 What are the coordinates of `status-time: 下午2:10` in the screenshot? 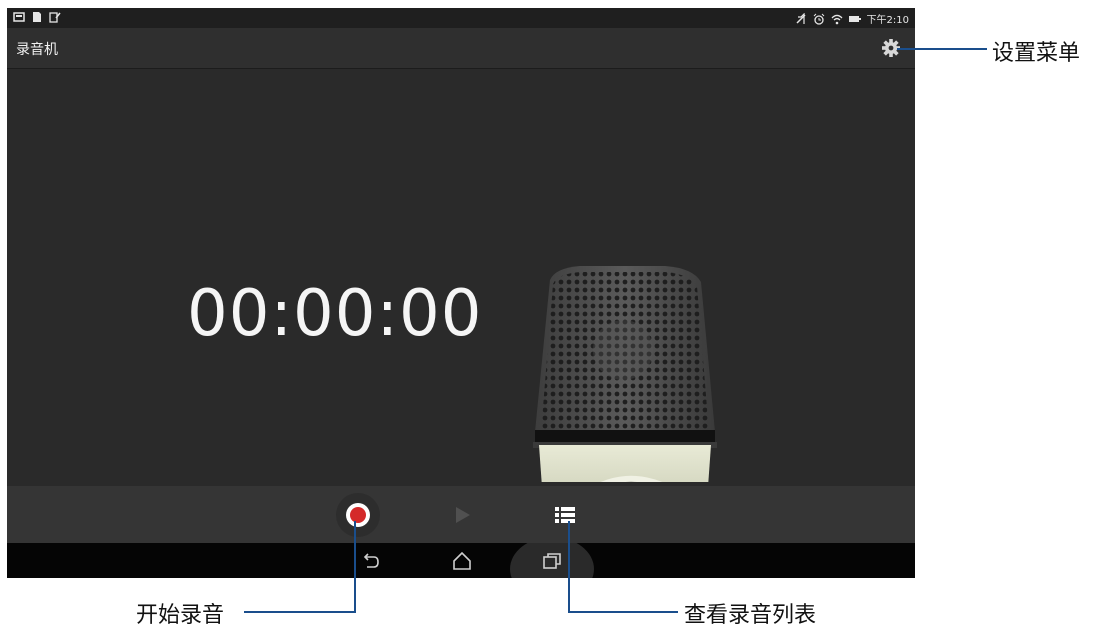 It's located at (887, 20).